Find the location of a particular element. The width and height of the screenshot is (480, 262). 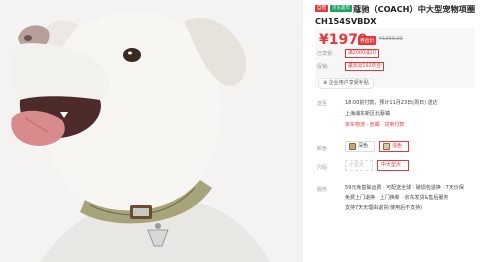

color-option-light: 浅色 is located at coordinates (394, 146).